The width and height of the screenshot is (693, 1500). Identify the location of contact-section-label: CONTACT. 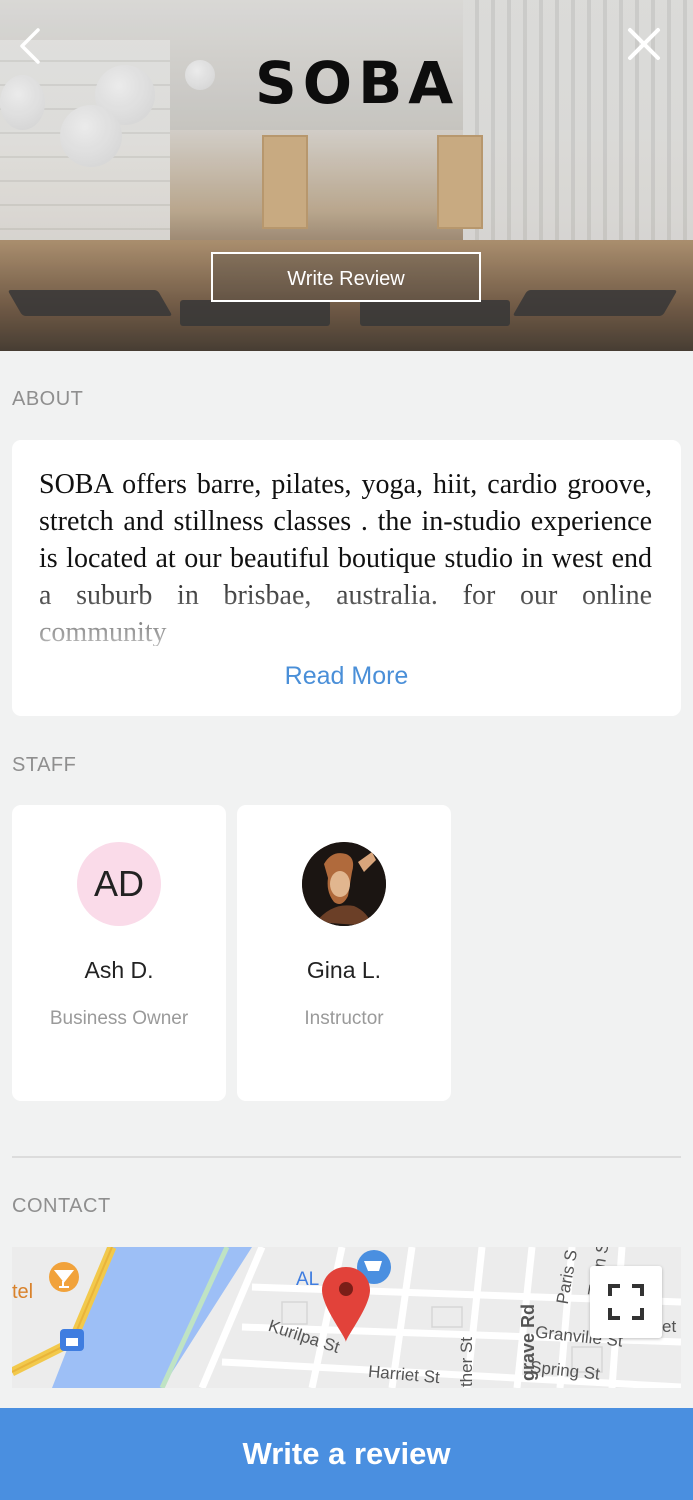
(61, 1206).